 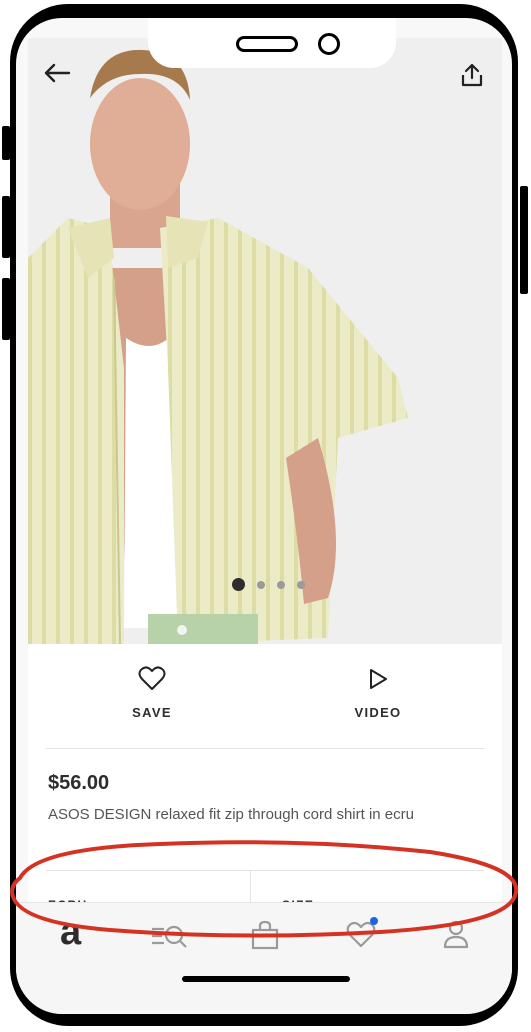 What do you see at coordinates (152, 678) in the screenshot?
I see `heart-icon` at bounding box center [152, 678].